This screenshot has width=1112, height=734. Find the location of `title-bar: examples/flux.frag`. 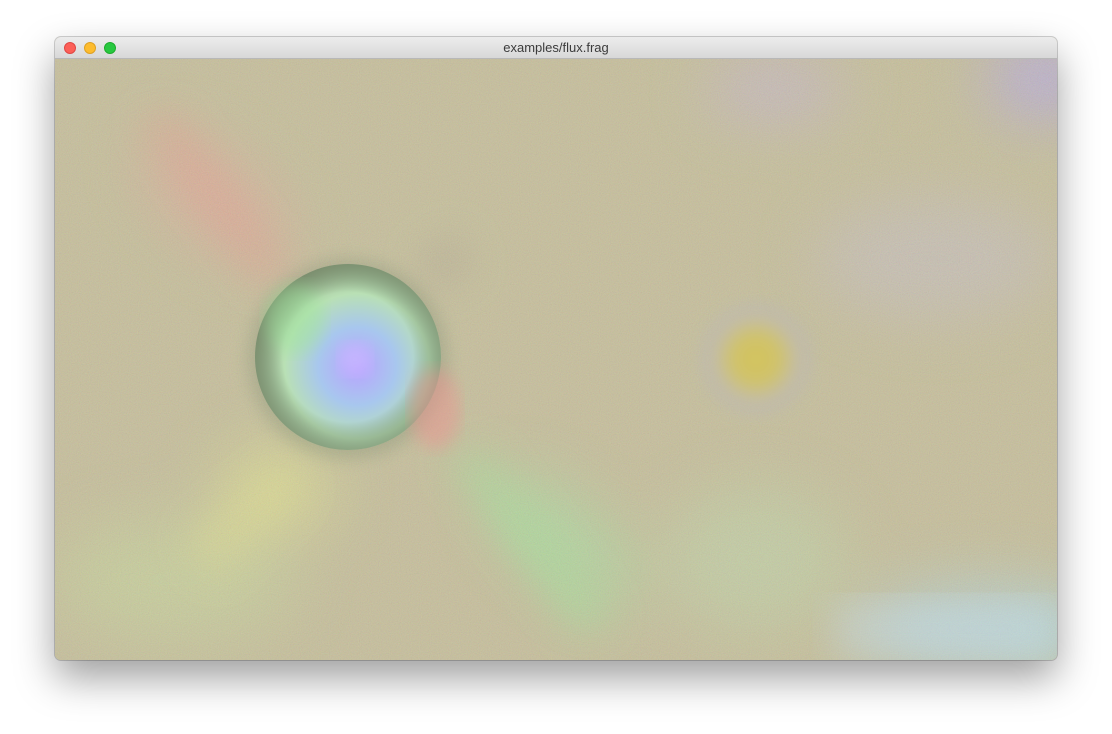

title-bar: examples/flux.frag is located at coordinates (556, 48).